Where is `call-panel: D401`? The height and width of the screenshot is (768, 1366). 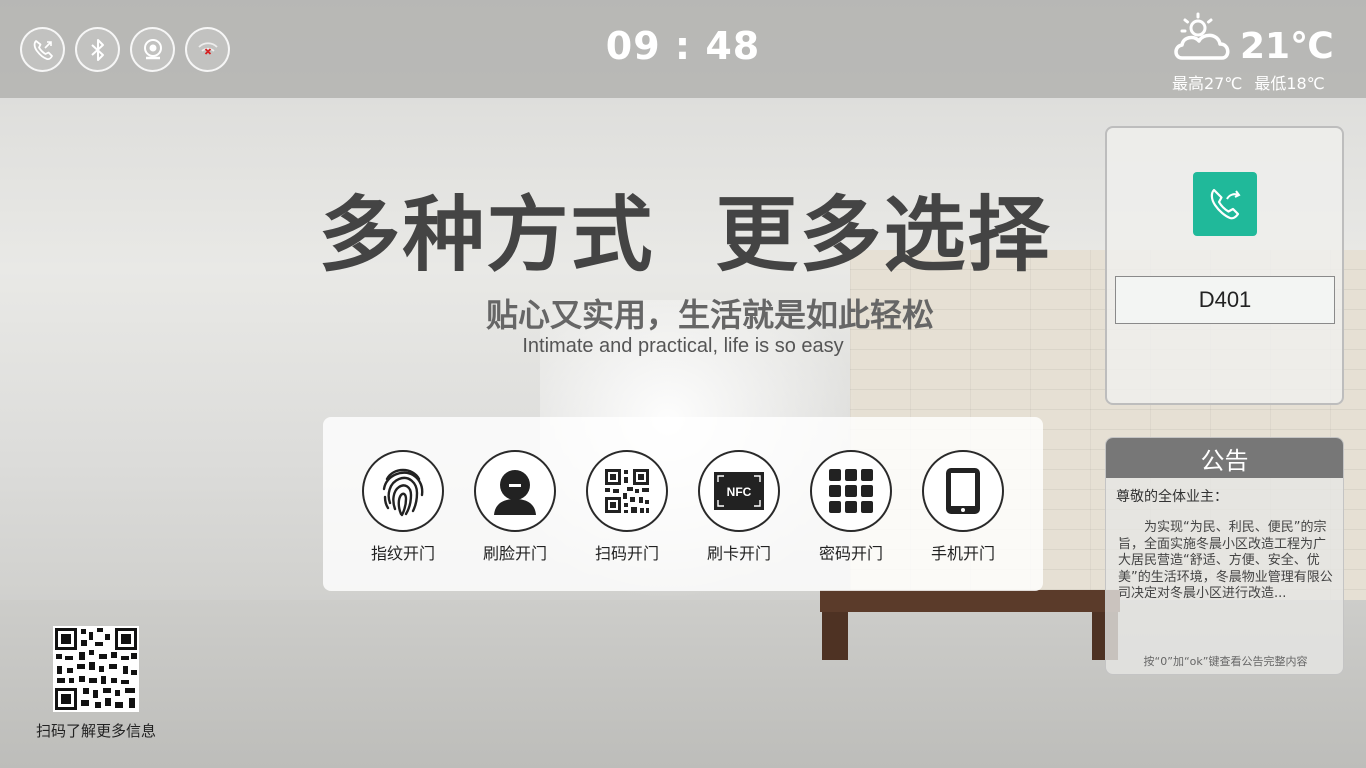
call-panel: D401 is located at coordinates (1224, 265).